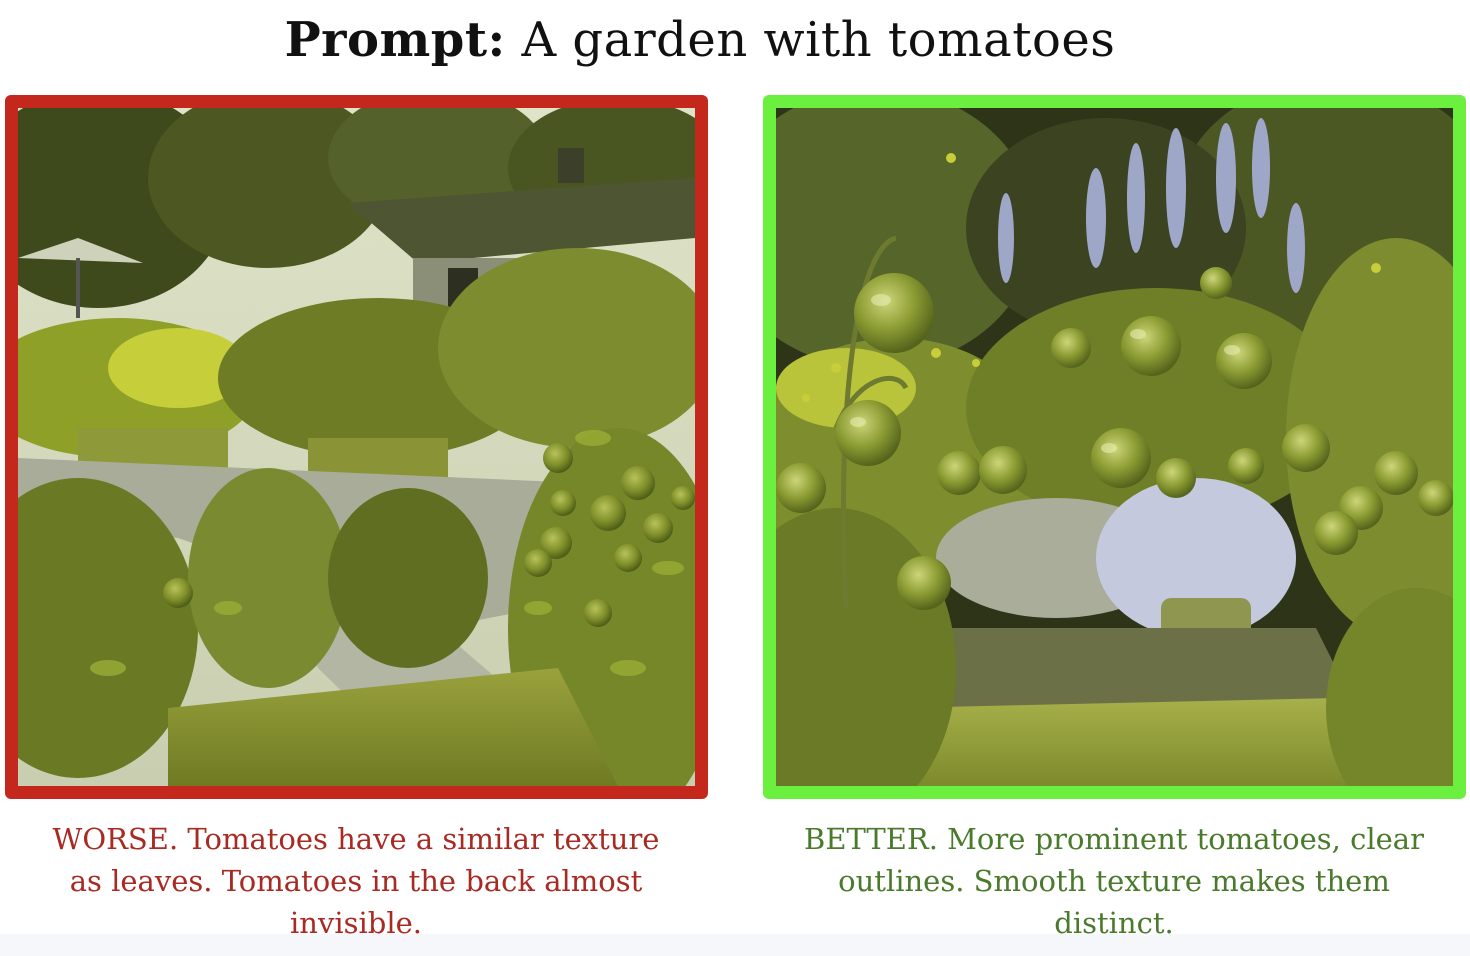  I want to click on bottom-strip, so click(735, 945).